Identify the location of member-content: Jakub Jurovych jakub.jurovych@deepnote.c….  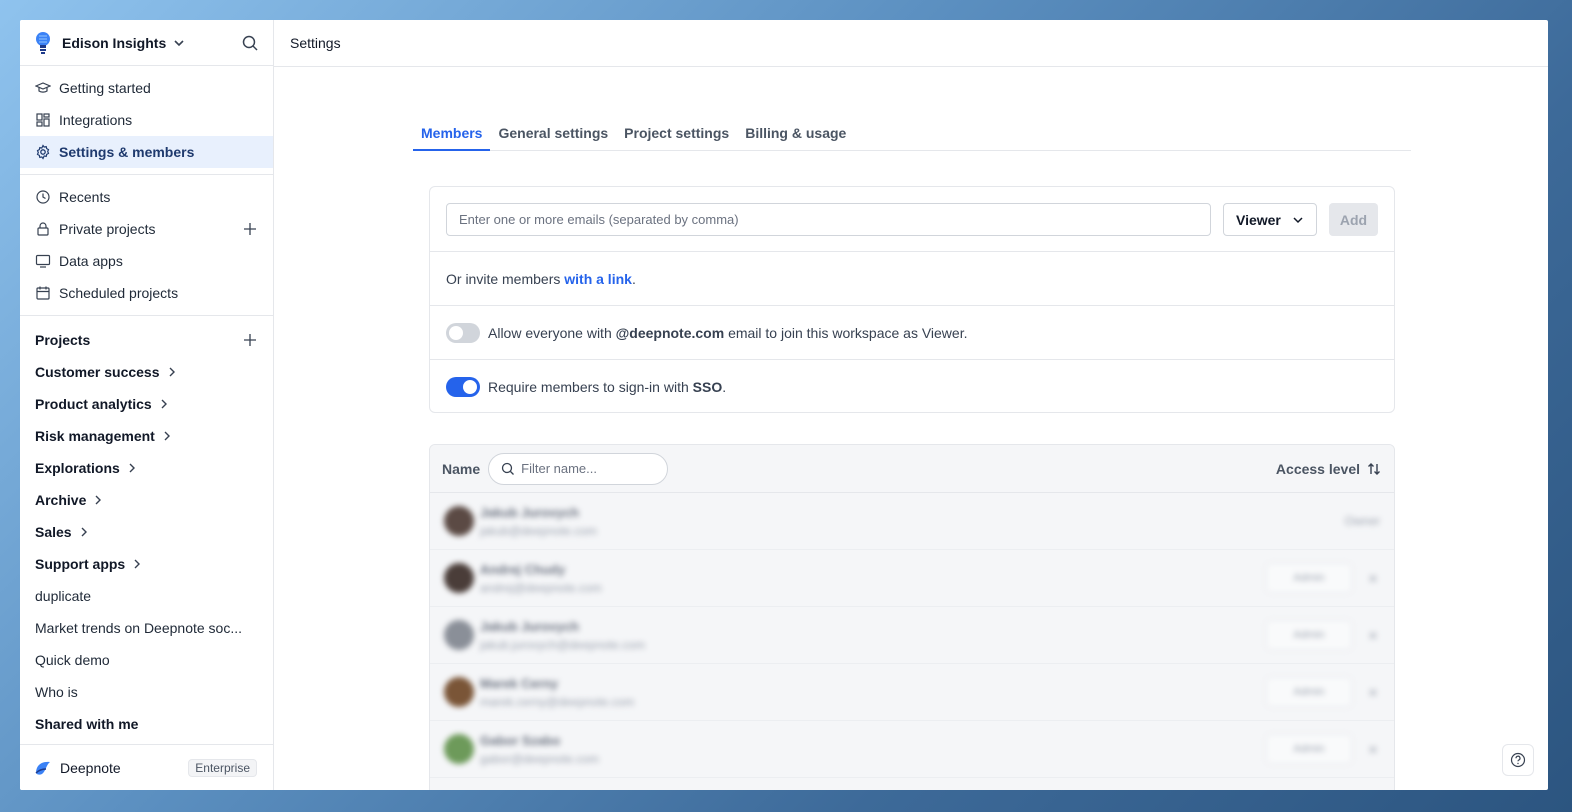
(912, 635).